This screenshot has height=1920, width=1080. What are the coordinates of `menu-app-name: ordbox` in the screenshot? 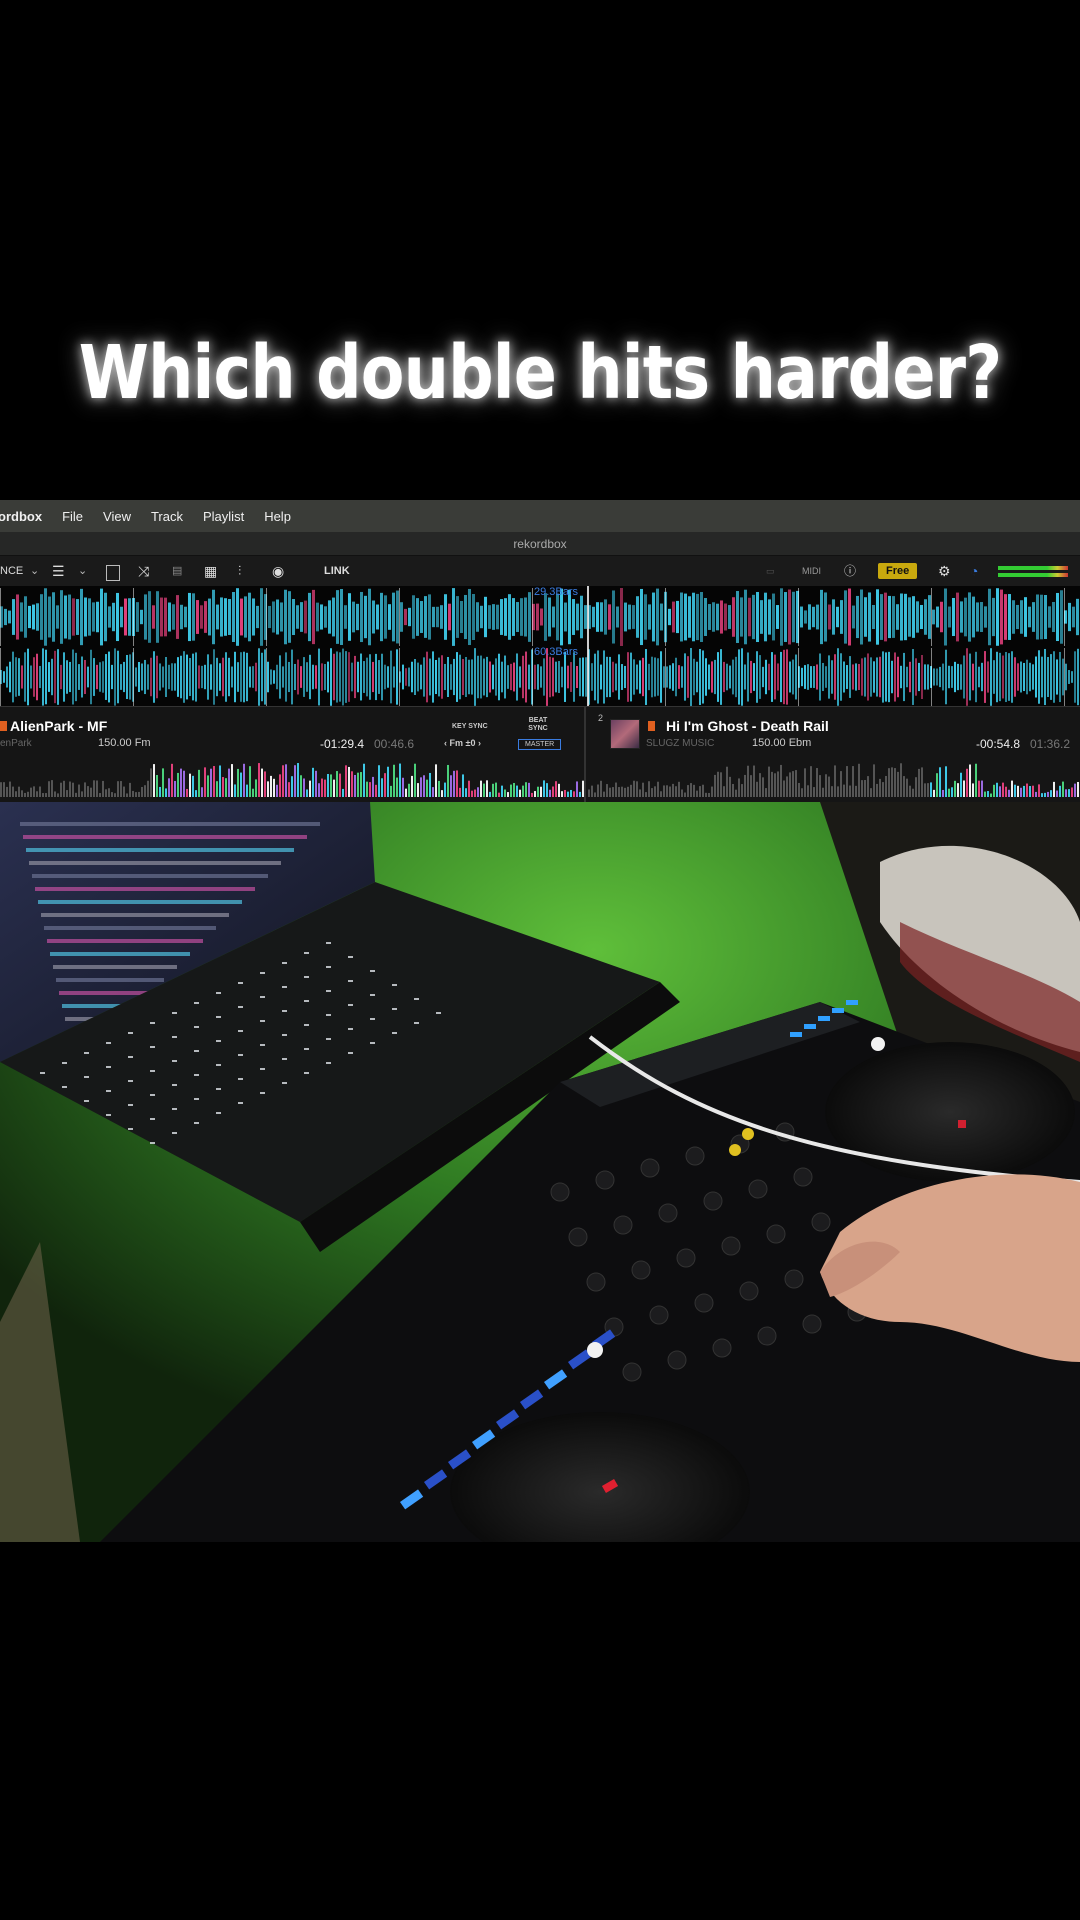 It's located at (21, 516).